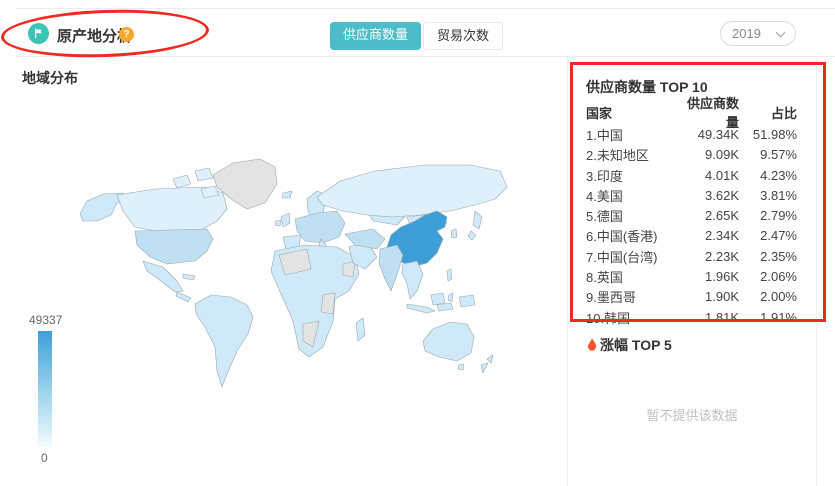  I want to click on table-row: 8.英国 1.96K 2.06%, so click(691, 277).